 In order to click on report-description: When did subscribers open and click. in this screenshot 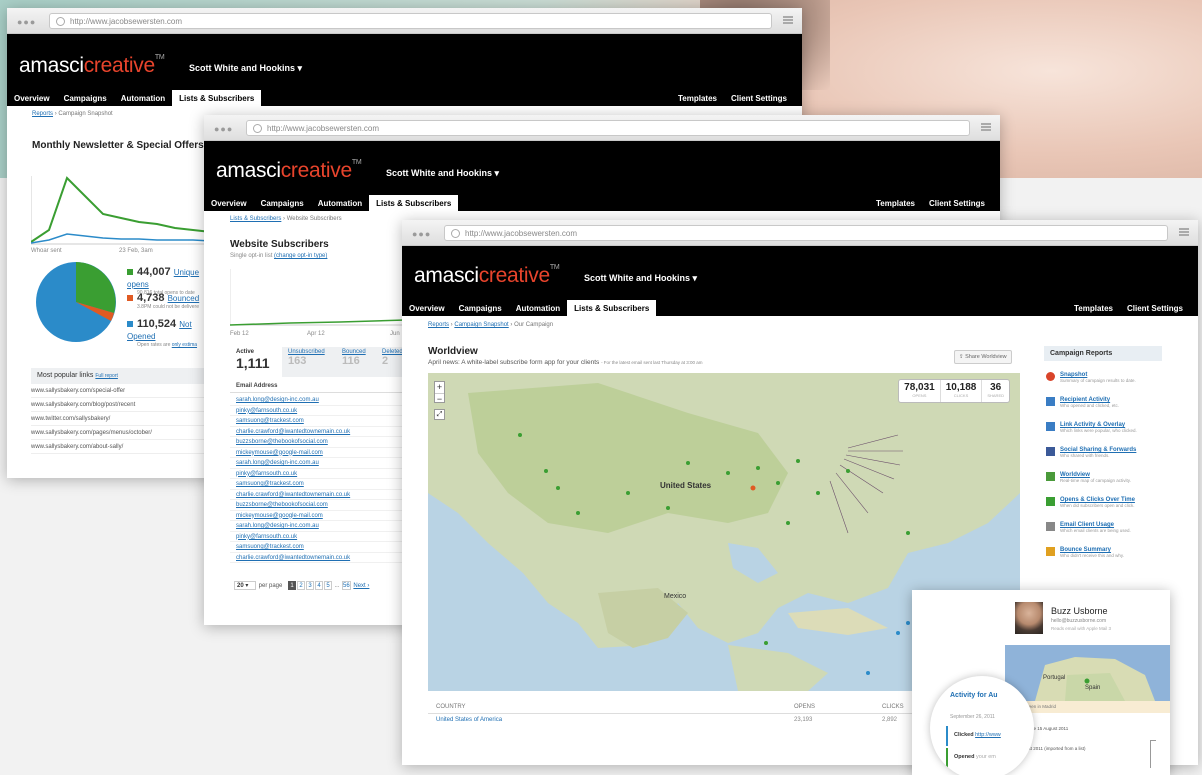, I will do `click(1097, 505)`.